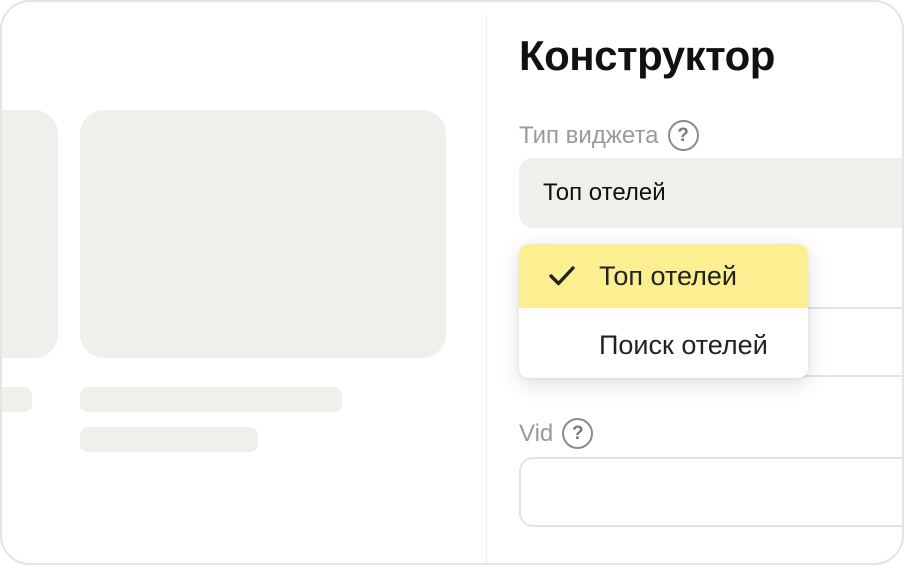  Describe the element at coordinates (711, 193) in the screenshot. I see `widget-type-select: Топ отелей` at that location.